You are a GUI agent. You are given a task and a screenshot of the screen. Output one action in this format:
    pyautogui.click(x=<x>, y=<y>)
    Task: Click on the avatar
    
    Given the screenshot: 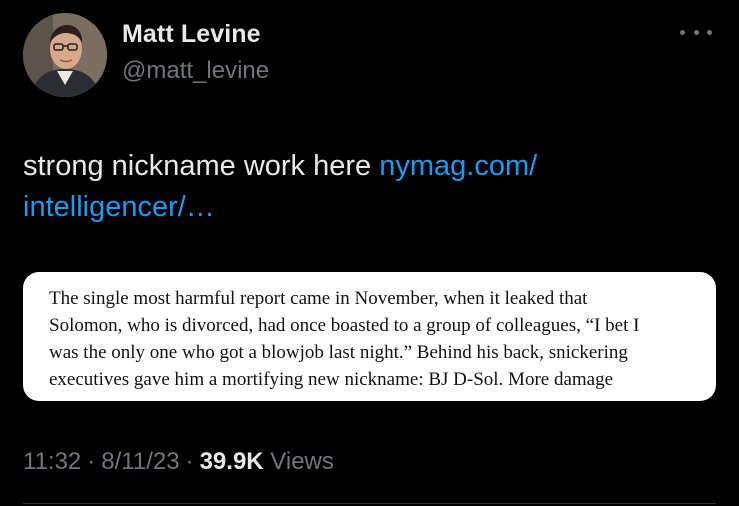 What is the action you would take?
    pyautogui.click(x=65, y=55)
    